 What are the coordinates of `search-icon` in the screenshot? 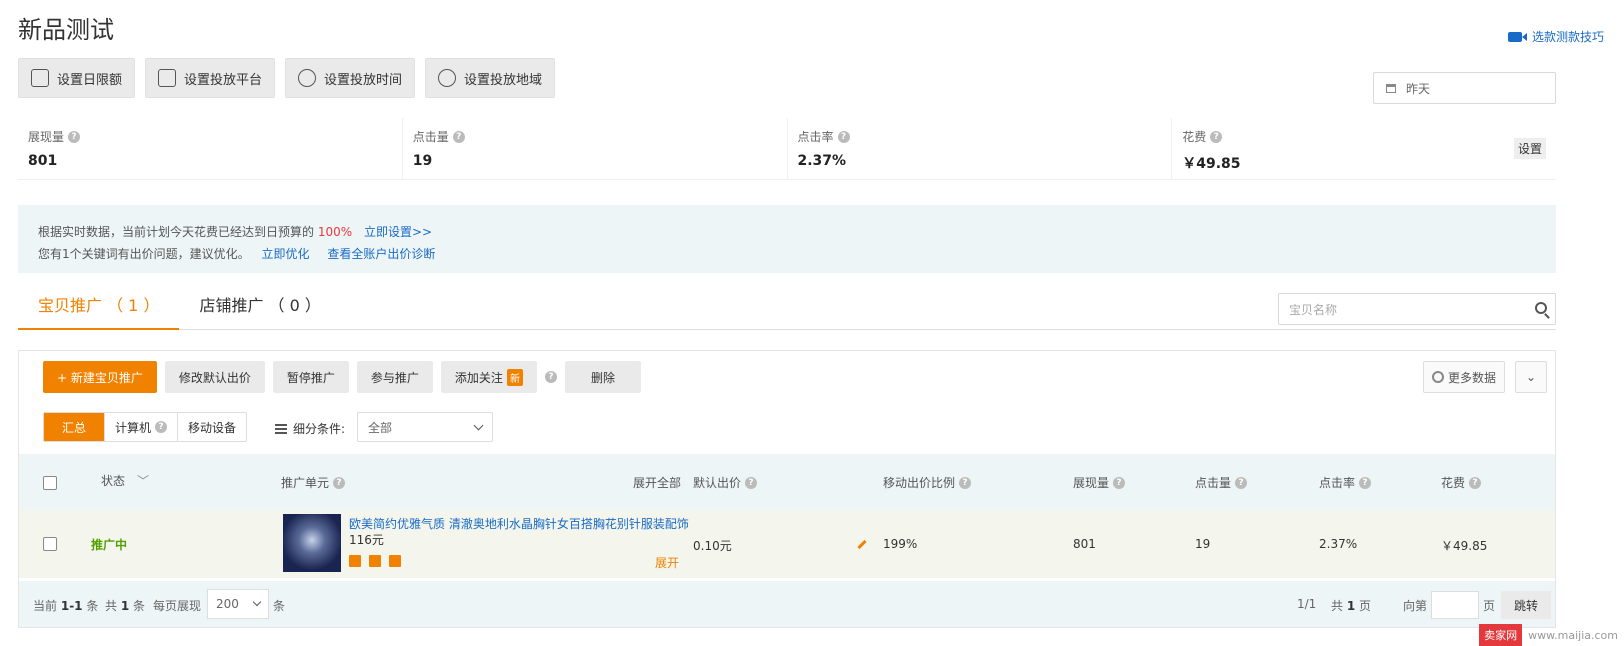 It's located at (1541, 308).